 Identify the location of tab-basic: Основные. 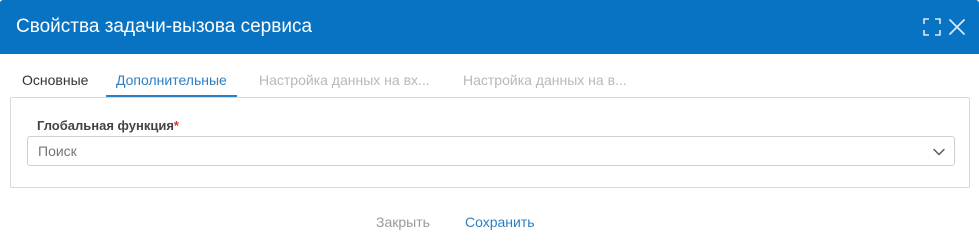
(55, 80).